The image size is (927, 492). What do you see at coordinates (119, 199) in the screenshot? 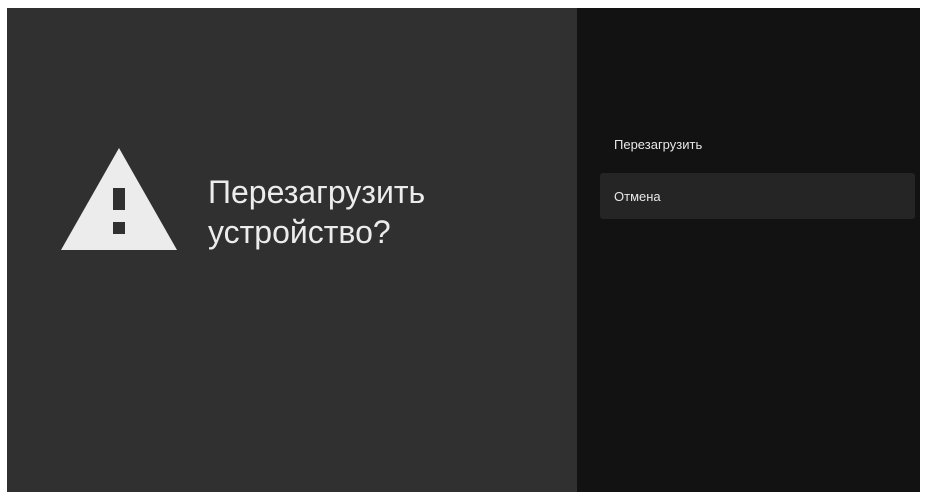
I see `warning-icon` at bounding box center [119, 199].